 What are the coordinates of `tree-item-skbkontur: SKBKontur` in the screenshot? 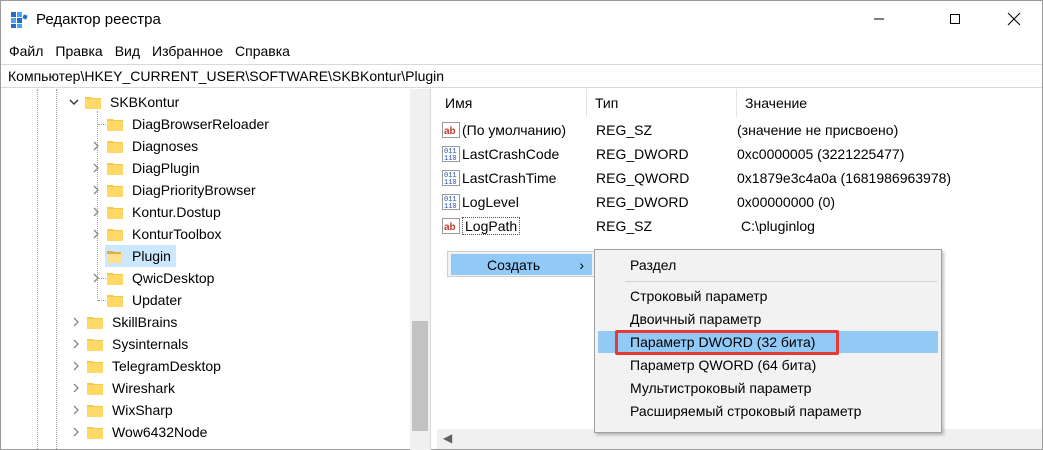 It's located at (124, 102).